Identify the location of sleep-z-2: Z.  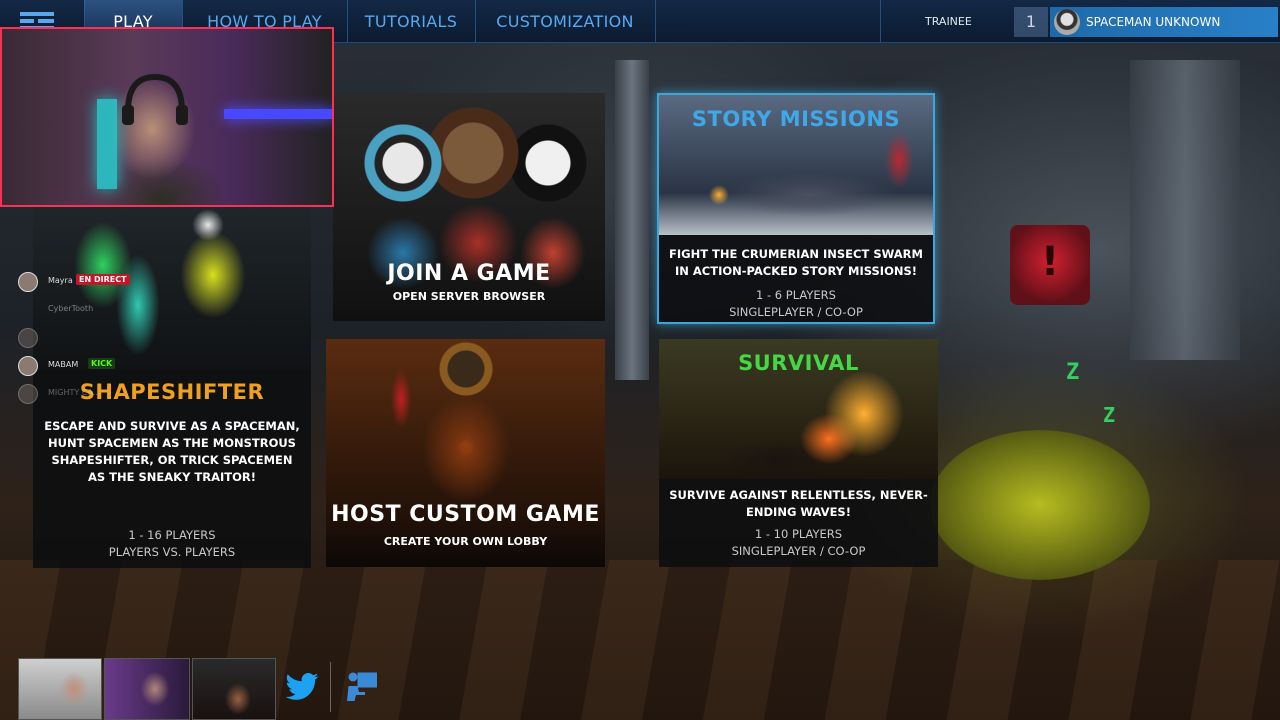
(1109, 415).